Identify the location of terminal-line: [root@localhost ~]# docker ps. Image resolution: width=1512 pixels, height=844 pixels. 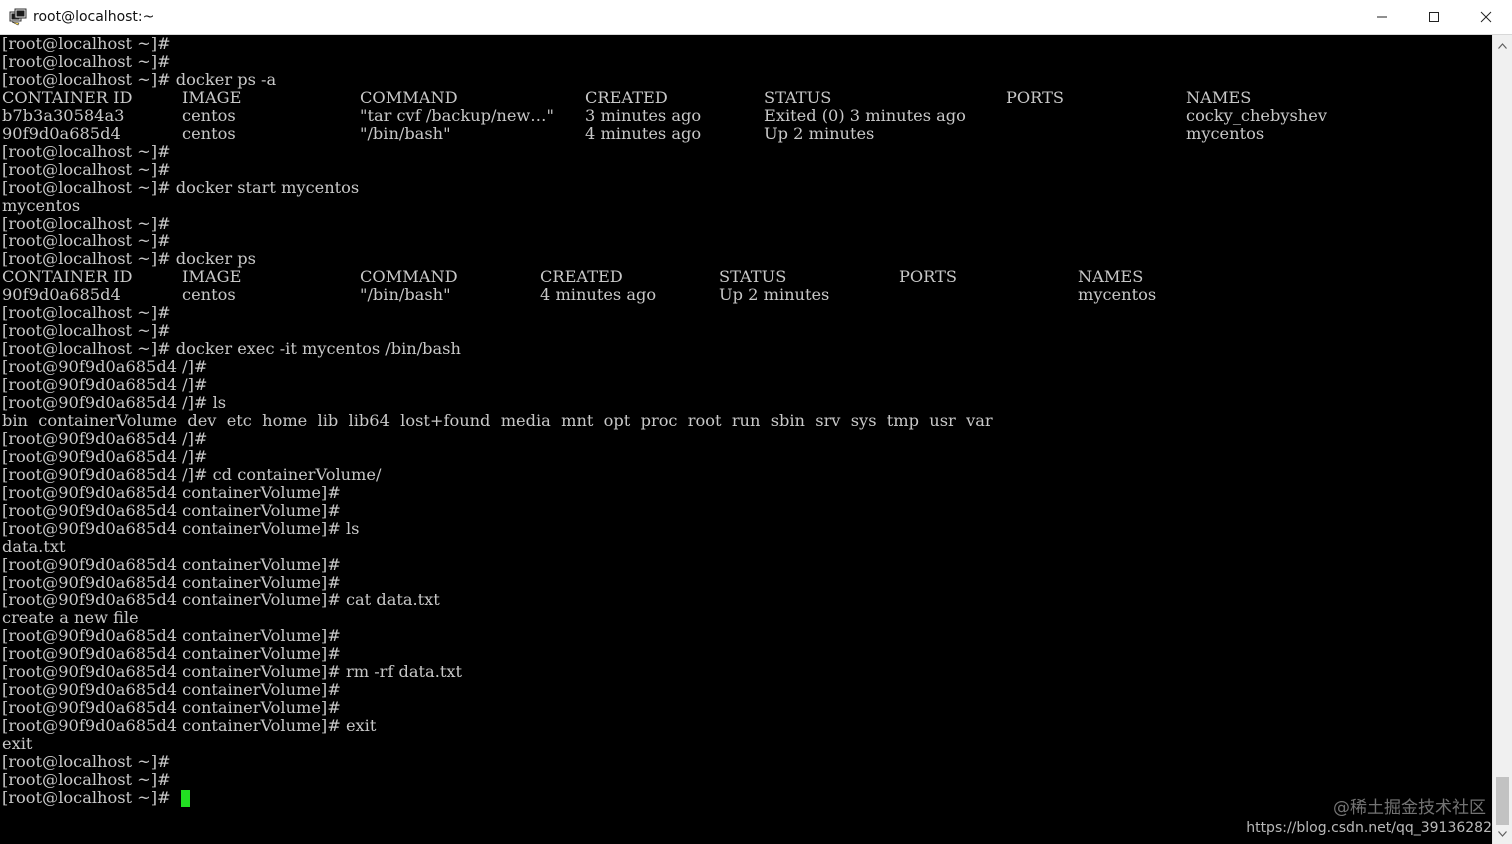
(742, 259).